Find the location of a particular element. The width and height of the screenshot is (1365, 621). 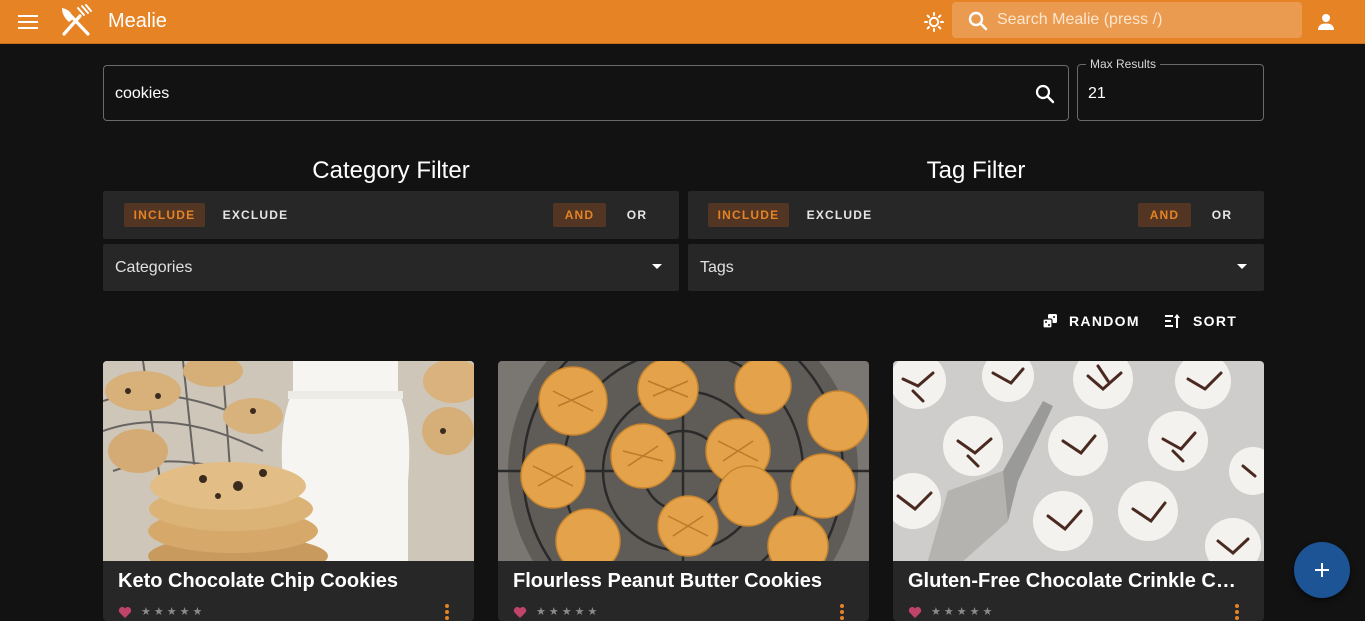

category-select: Categories is located at coordinates (391, 267).